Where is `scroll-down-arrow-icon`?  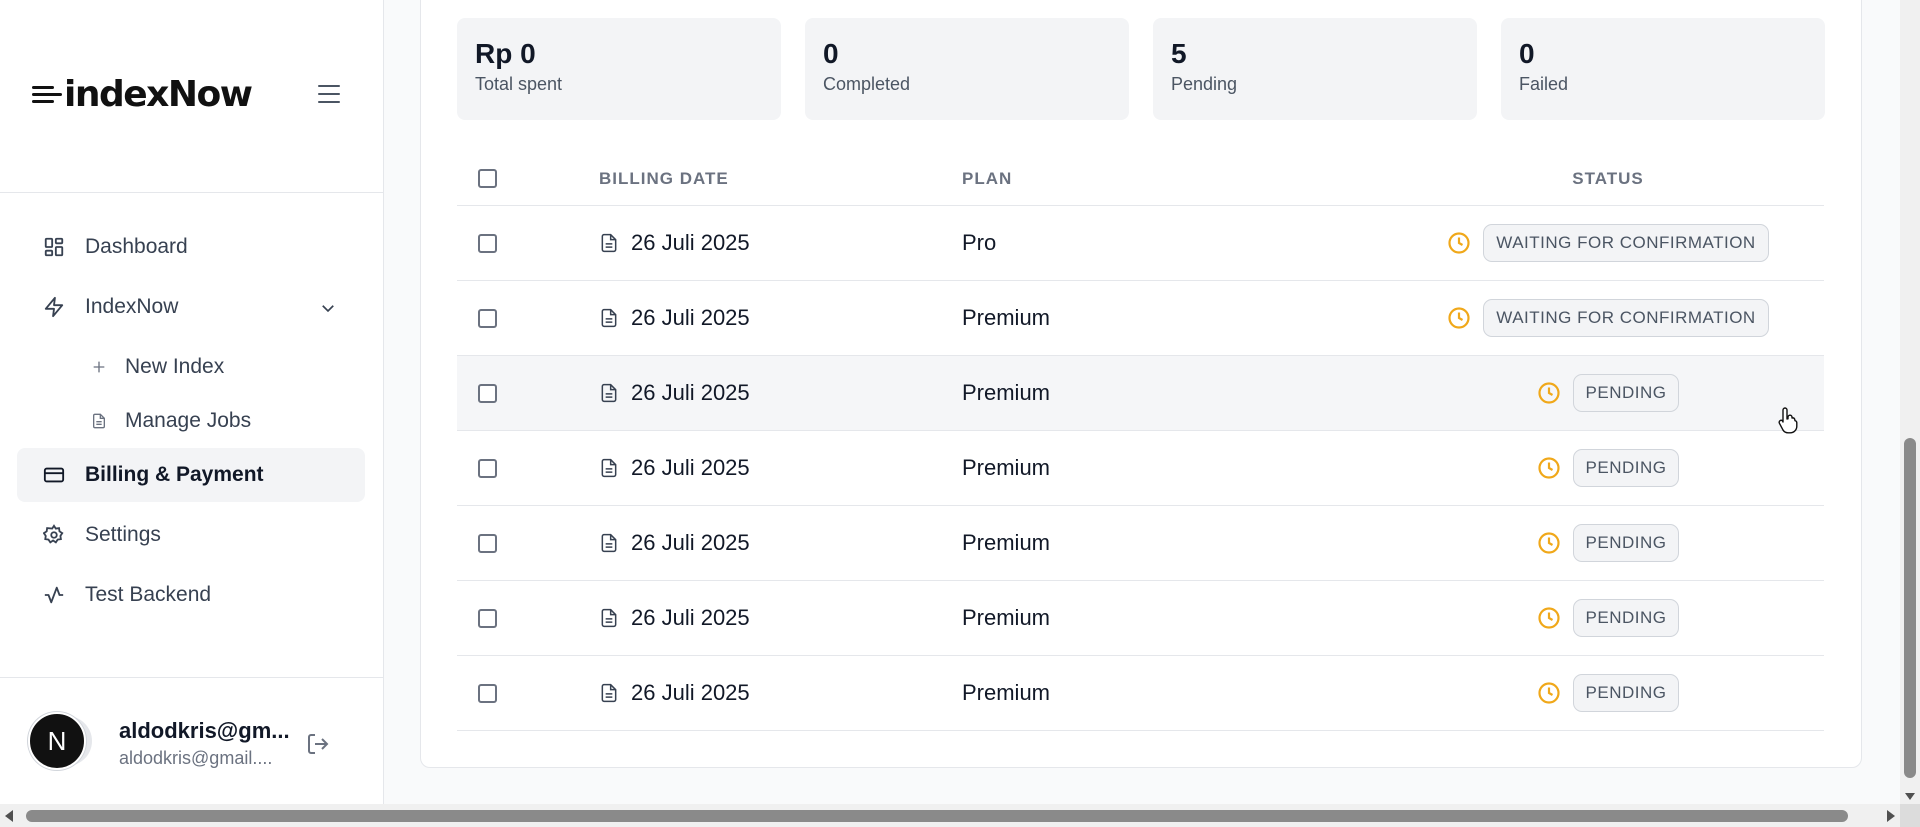
scroll-down-arrow-icon is located at coordinates (1910, 796).